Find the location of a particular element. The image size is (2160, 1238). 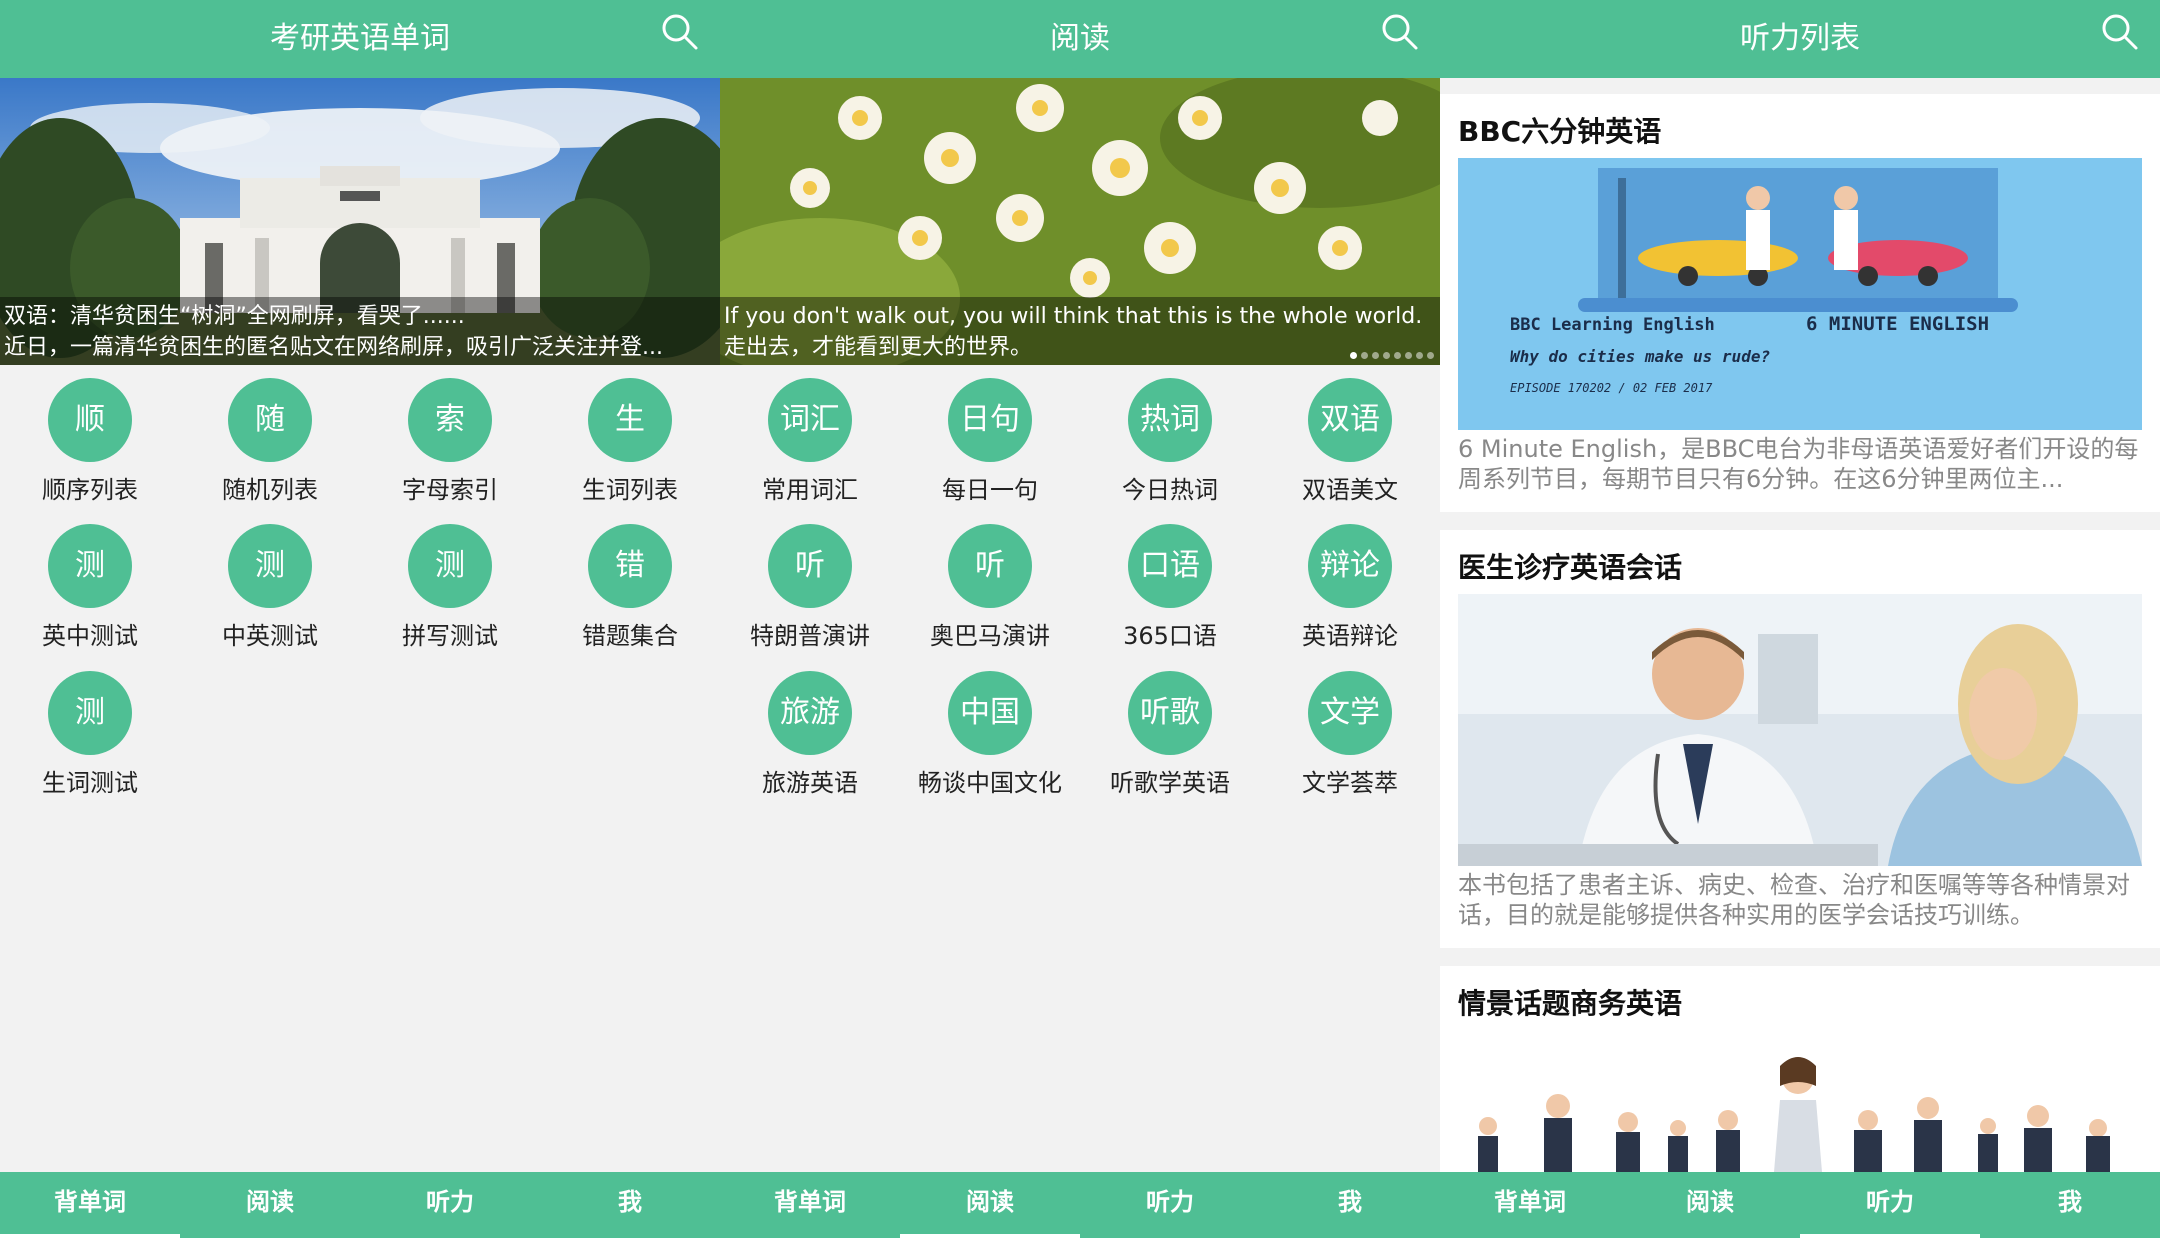

menu-item-literature: 文学 文学荟萃 is located at coordinates (1350, 739).